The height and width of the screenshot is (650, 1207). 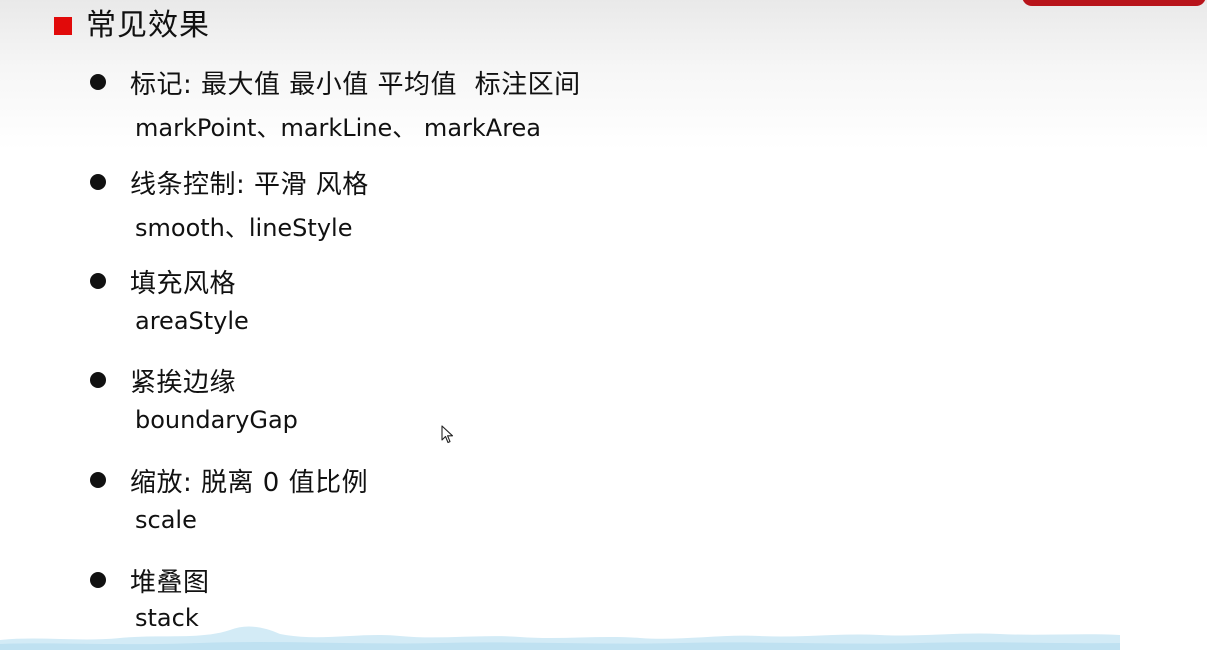 I want to click on item-code: smooth、lineStyle, so click(x=244, y=228).